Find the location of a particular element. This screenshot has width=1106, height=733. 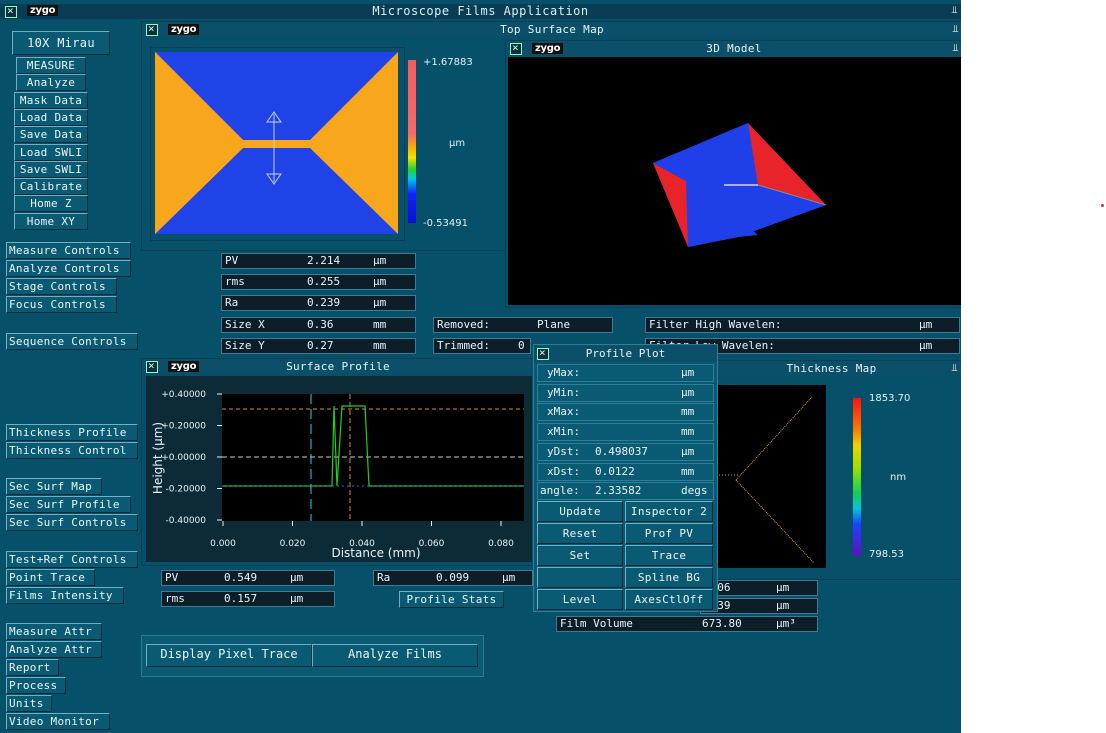

thickness-scale-unit: nm is located at coordinates (898, 477).